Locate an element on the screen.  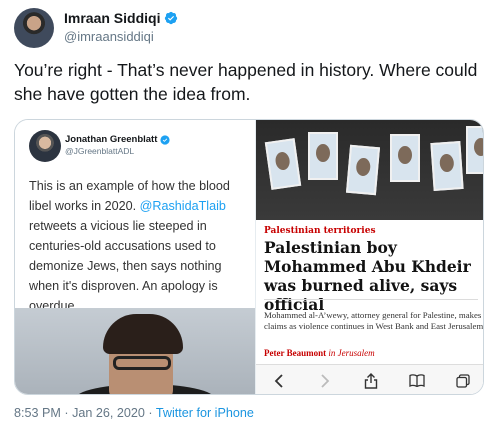
tweet-header: Imraan Siddiqi @imraansiddiqi is located at coordinates (249, 28).